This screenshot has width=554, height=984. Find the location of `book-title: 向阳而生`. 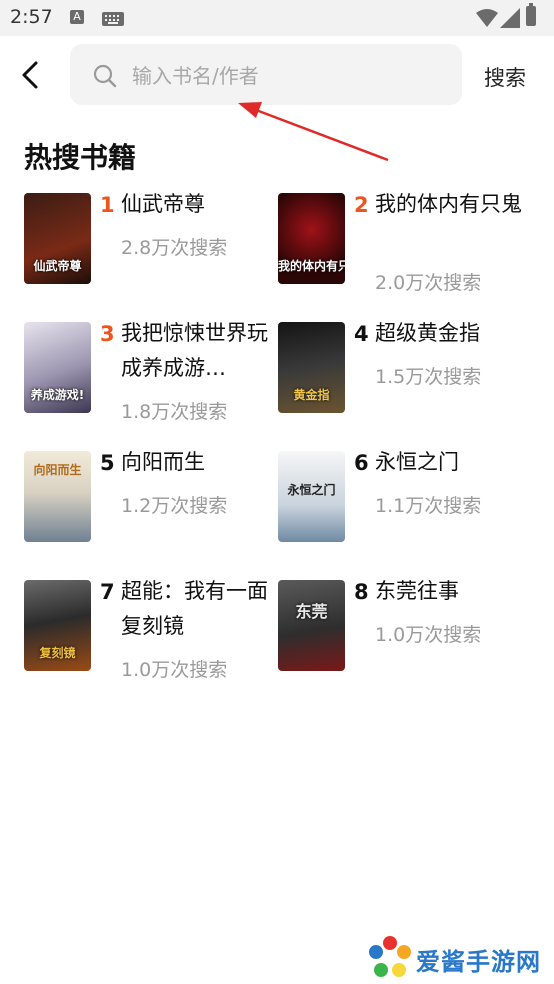

book-title: 向阳而生 is located at coordinates (163, 462).